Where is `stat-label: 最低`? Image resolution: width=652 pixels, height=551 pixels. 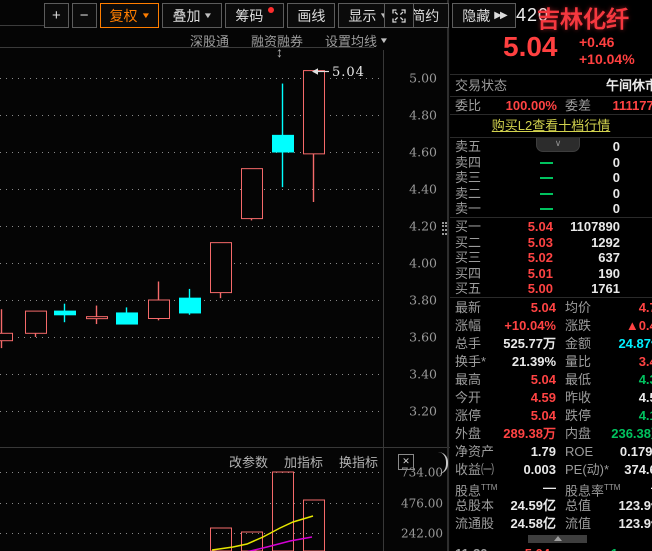 stat-label: 最低 is located at coordinates (578, 379).